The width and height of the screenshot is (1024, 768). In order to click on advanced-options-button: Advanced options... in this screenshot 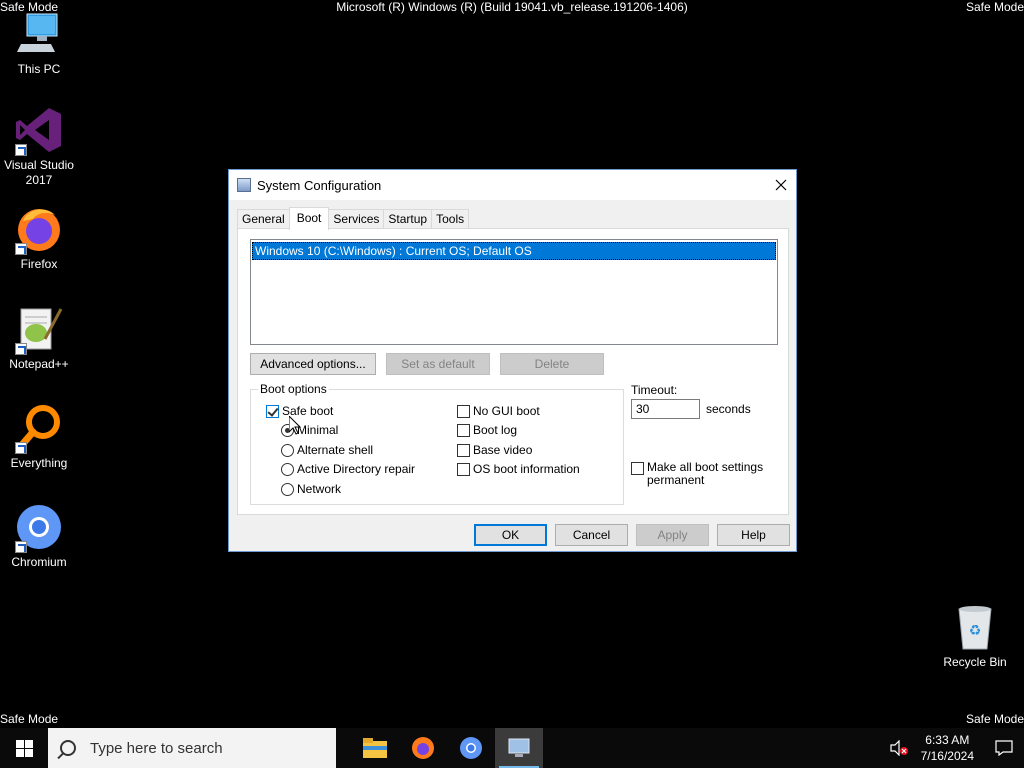, I will do `click(313, 364)`.